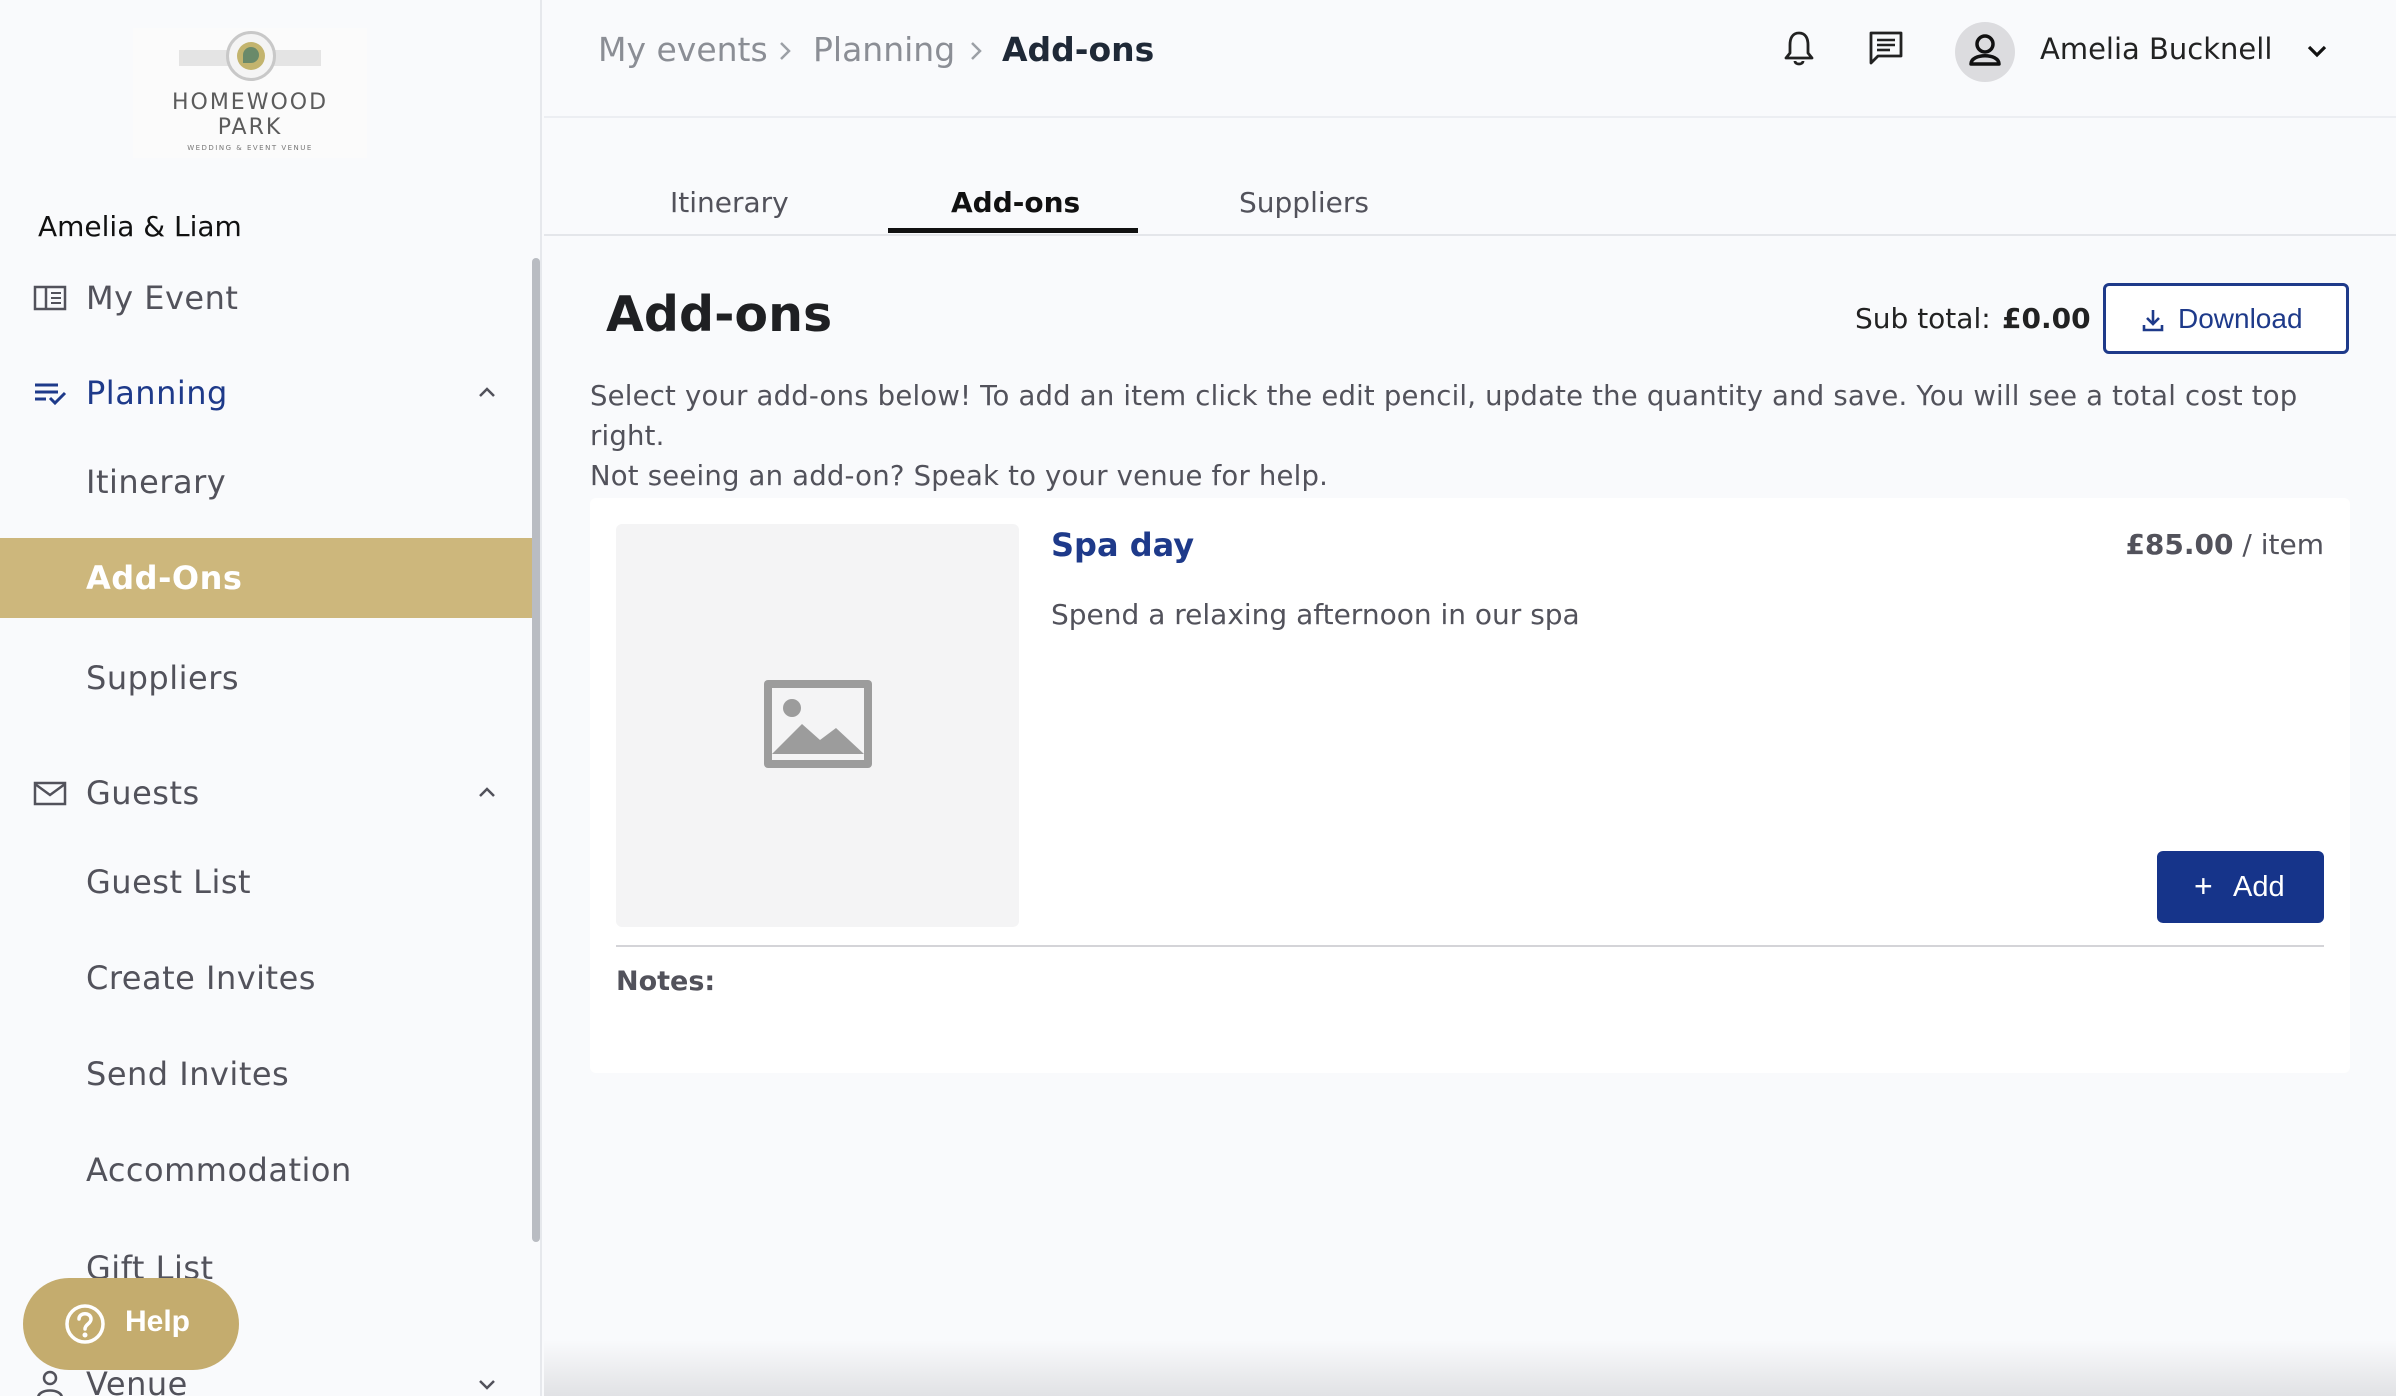 This screenshot has width=2396, height=1396. I want to click on sidebar-item-accommodation: Accommodation, so click(267, 1170).